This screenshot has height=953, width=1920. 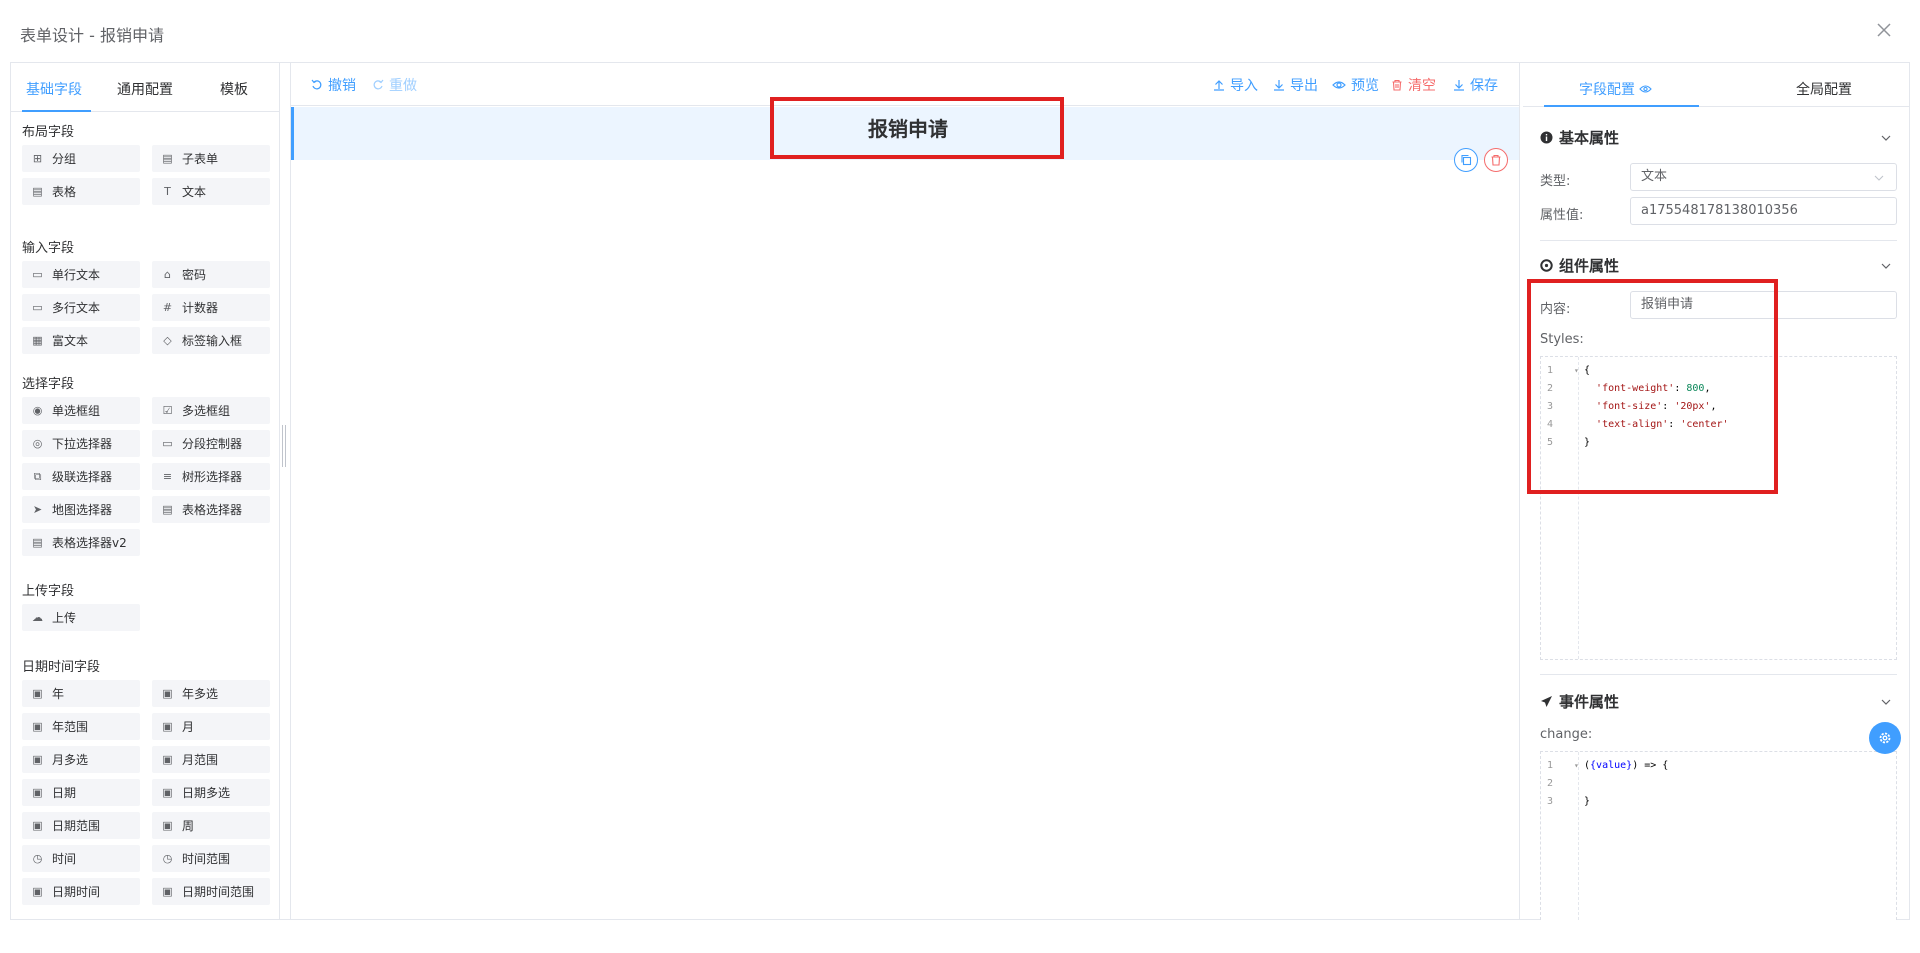 I want to click on palette-item-label: 文本, so click(x=194, y=192).